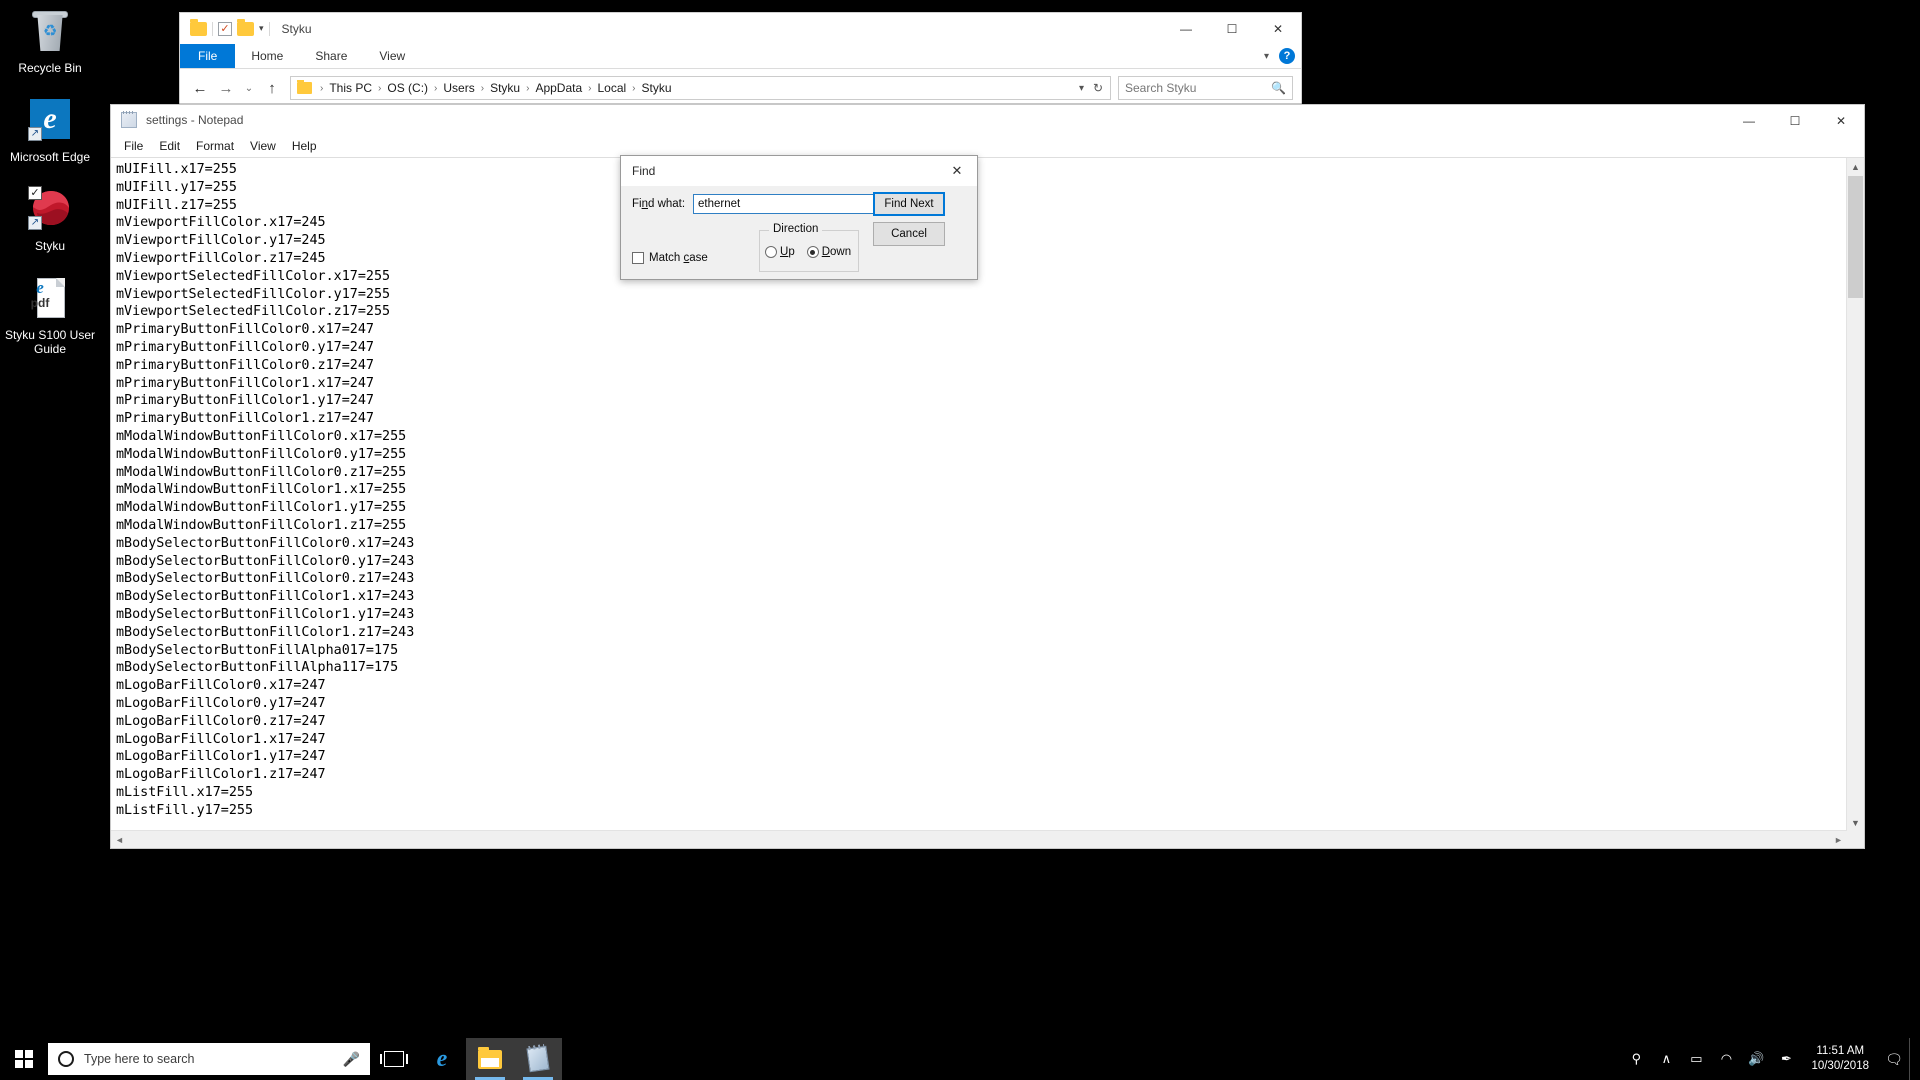 This screenshot has height=1080, width=1920. I want to click on direction-radio-row: Up Down, so click(808, 252).